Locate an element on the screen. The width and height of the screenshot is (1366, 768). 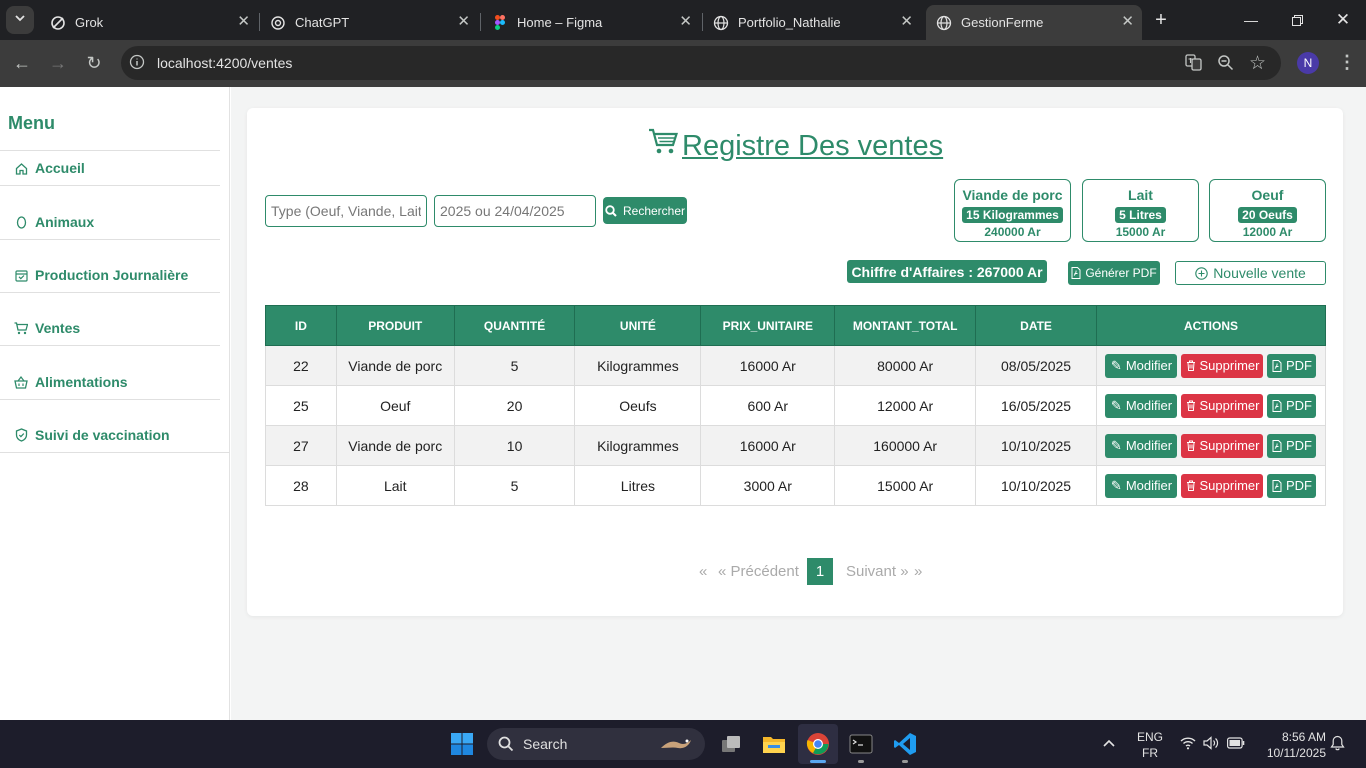
sidebar-item-animaux: Animaux is located at coordinates (54, 222).